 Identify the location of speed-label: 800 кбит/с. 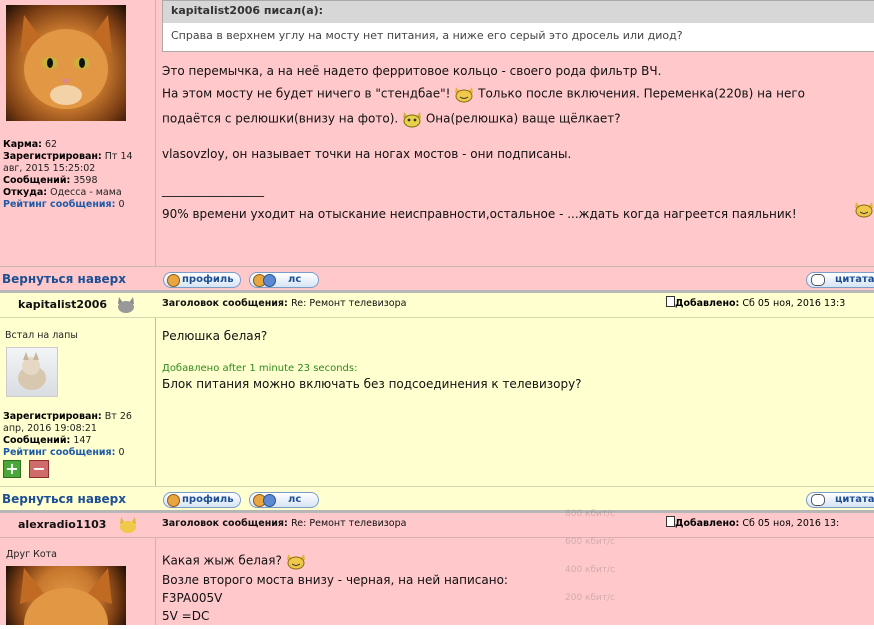
(590, 514).